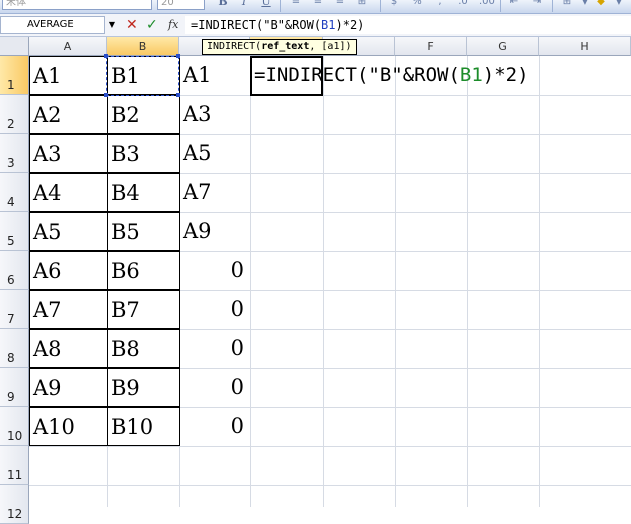 The height and width of the screenshot is (524, 631). What do you see at coordinates (296, 4) in the screenshot?
I see `align-left-icon: ≡` at bounding box center [296, 4].